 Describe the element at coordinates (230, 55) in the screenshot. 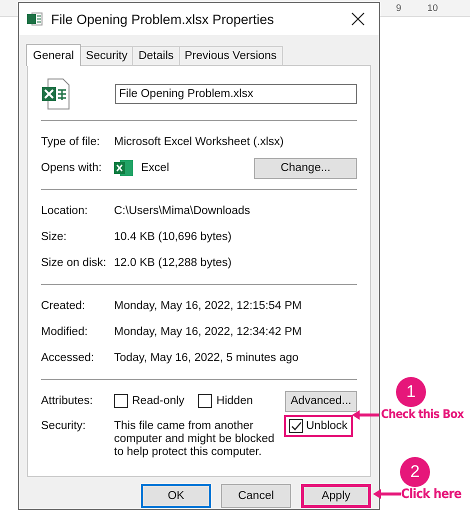

I see `tab: Previous Versions` at that location.